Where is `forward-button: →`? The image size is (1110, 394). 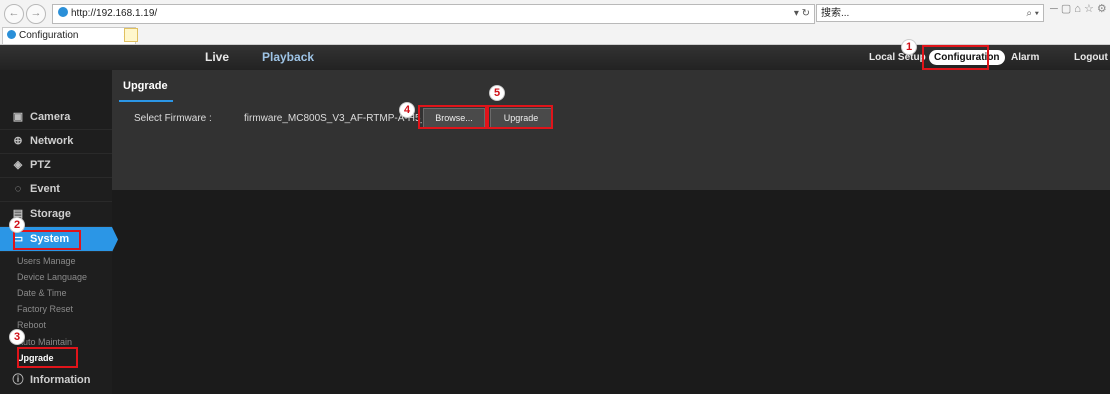 forward-button: → is located at coordinates (36, 14).